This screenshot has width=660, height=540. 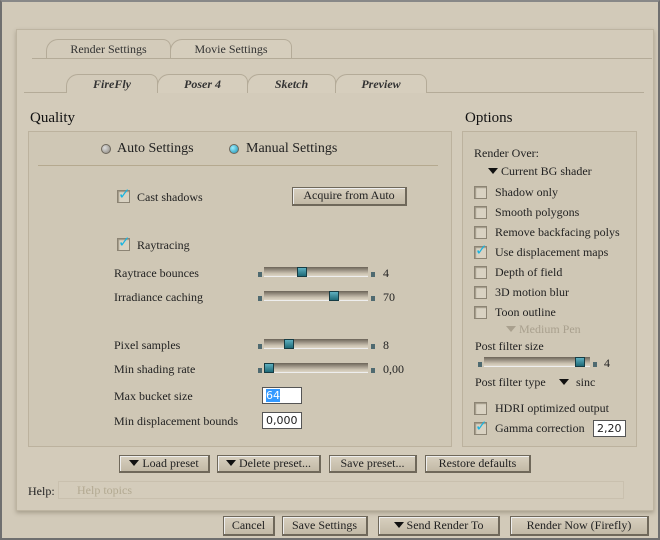 What do you see at coordinates (234, 149) in the screenshot?
I see `manual-settings-radio` at bounding box center [234, 149].